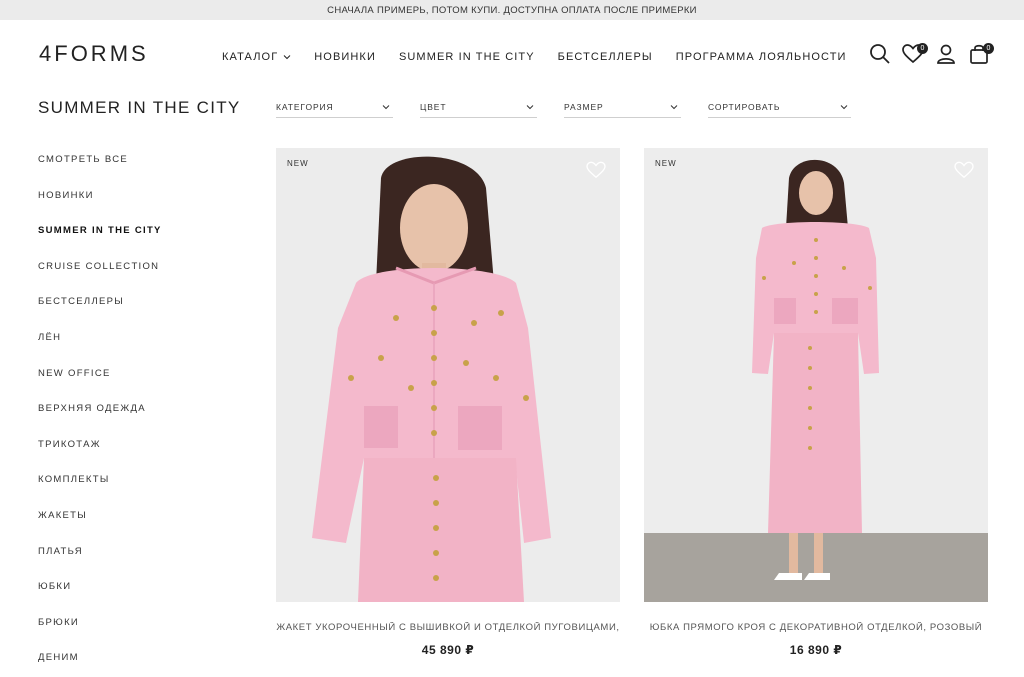 This screenshot has height=677, width=1024. Describe the element at coordinates (988, 48) in the screenshot. I see `cart-count-badge: 0` at that location.